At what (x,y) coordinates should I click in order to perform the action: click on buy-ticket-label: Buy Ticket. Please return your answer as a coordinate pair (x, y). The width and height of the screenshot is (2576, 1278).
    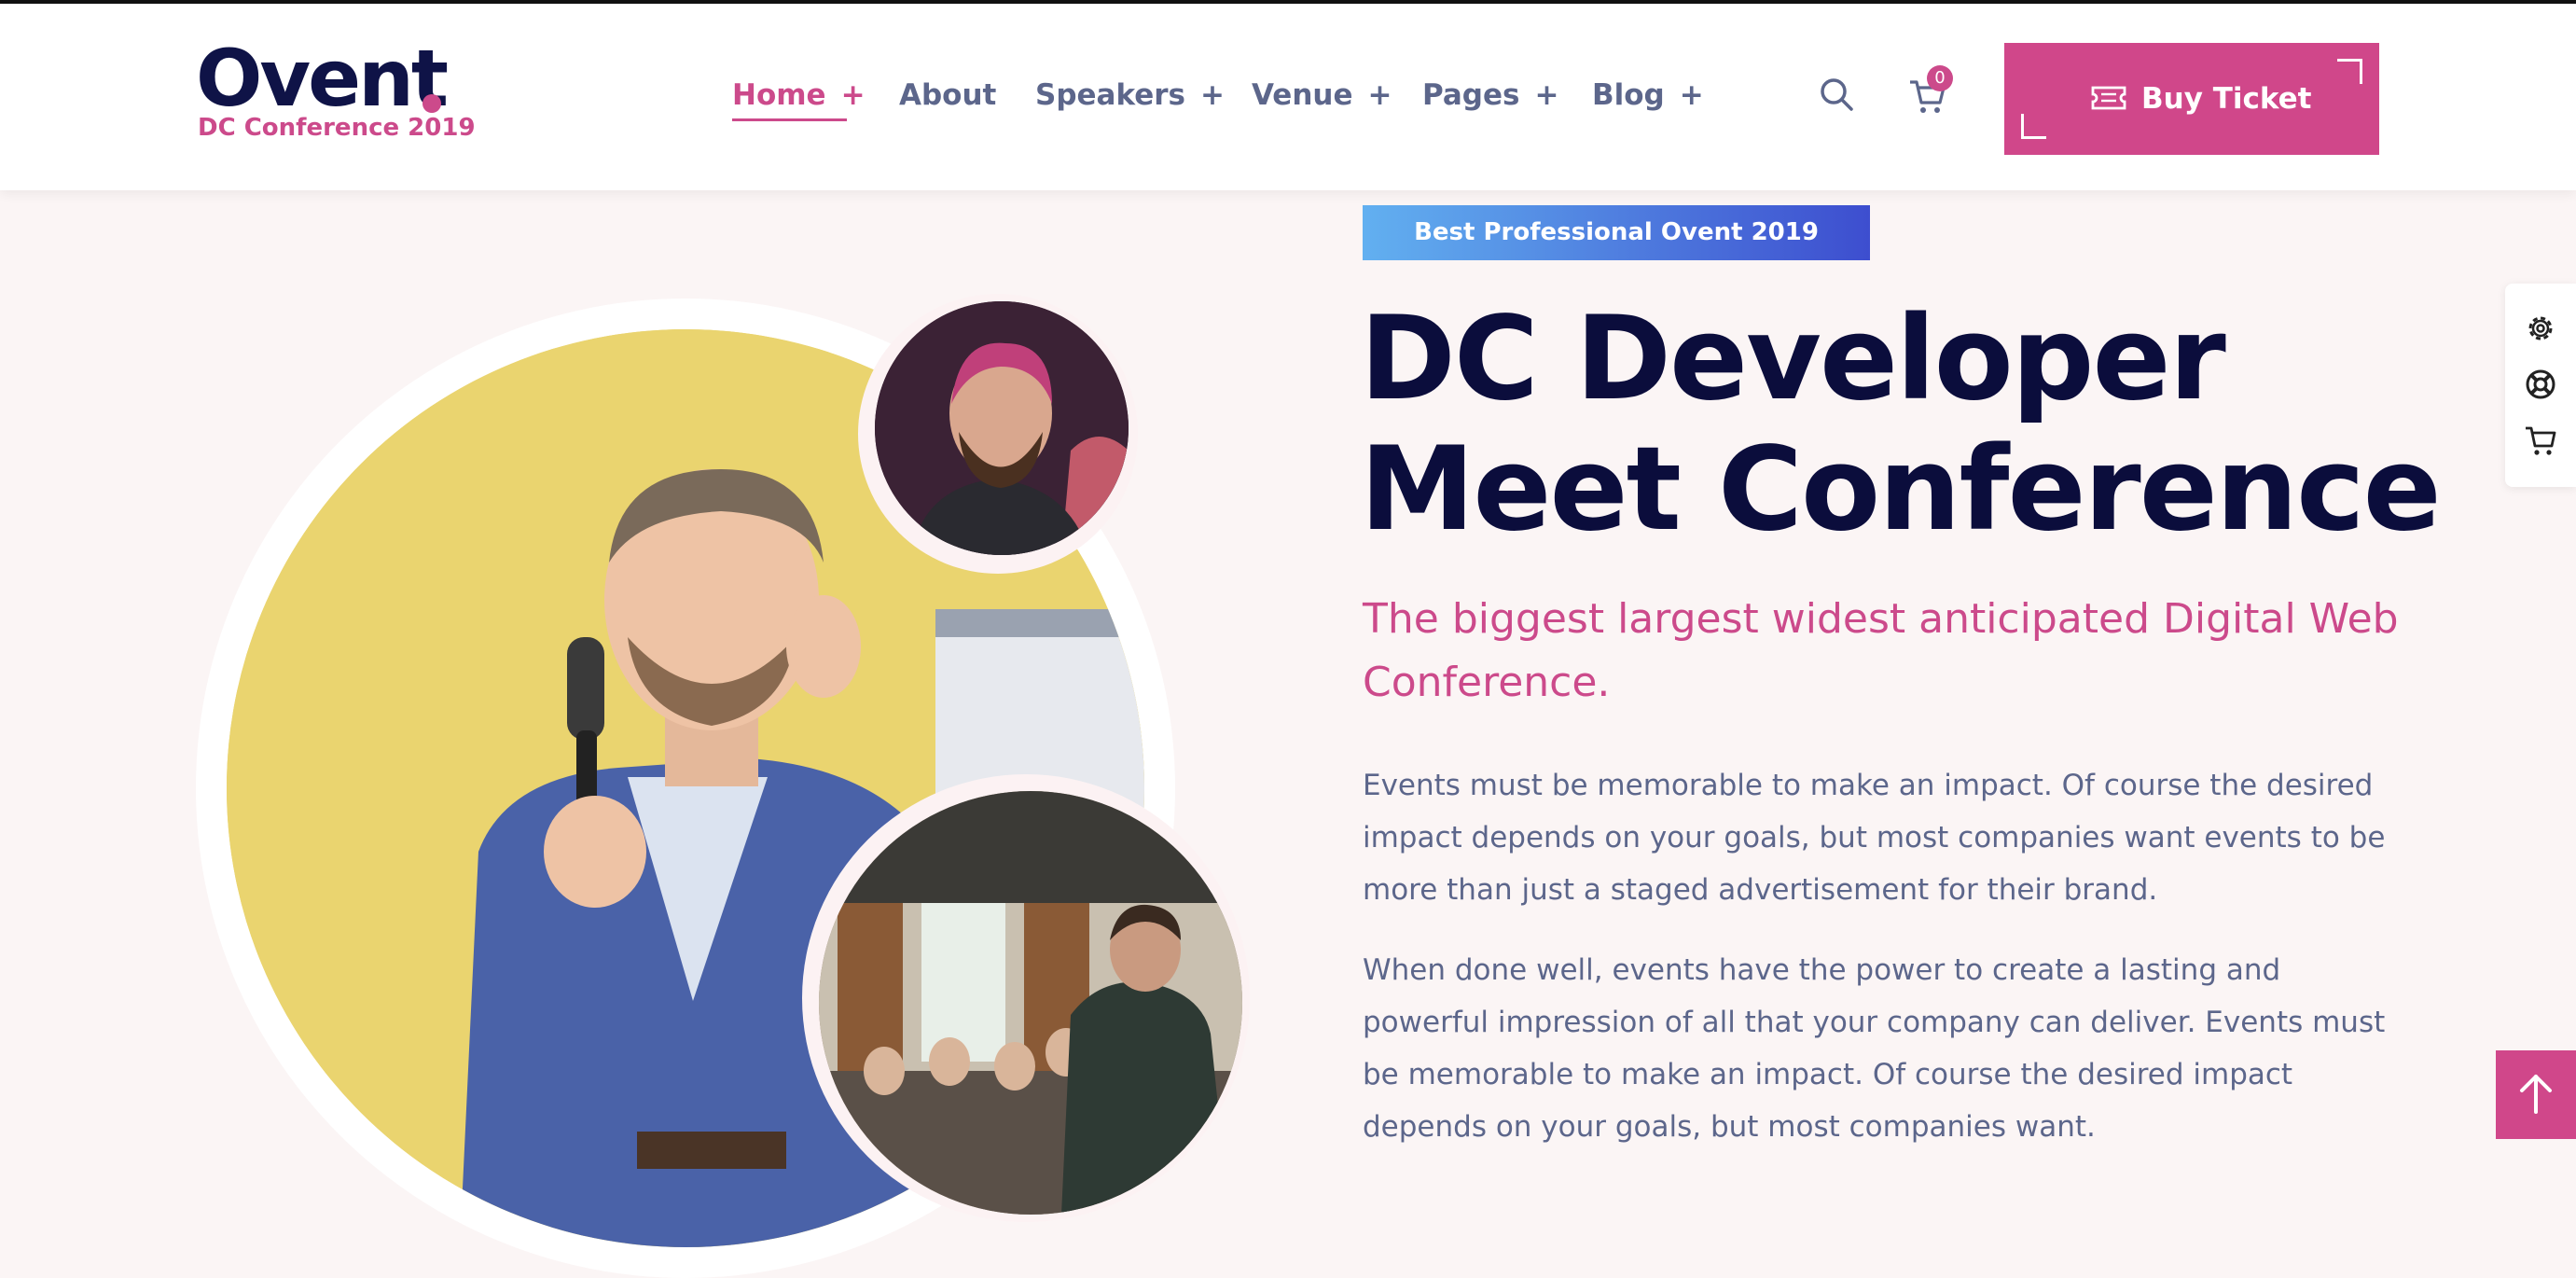
    Looking at the image, I should click on (2226, 99).